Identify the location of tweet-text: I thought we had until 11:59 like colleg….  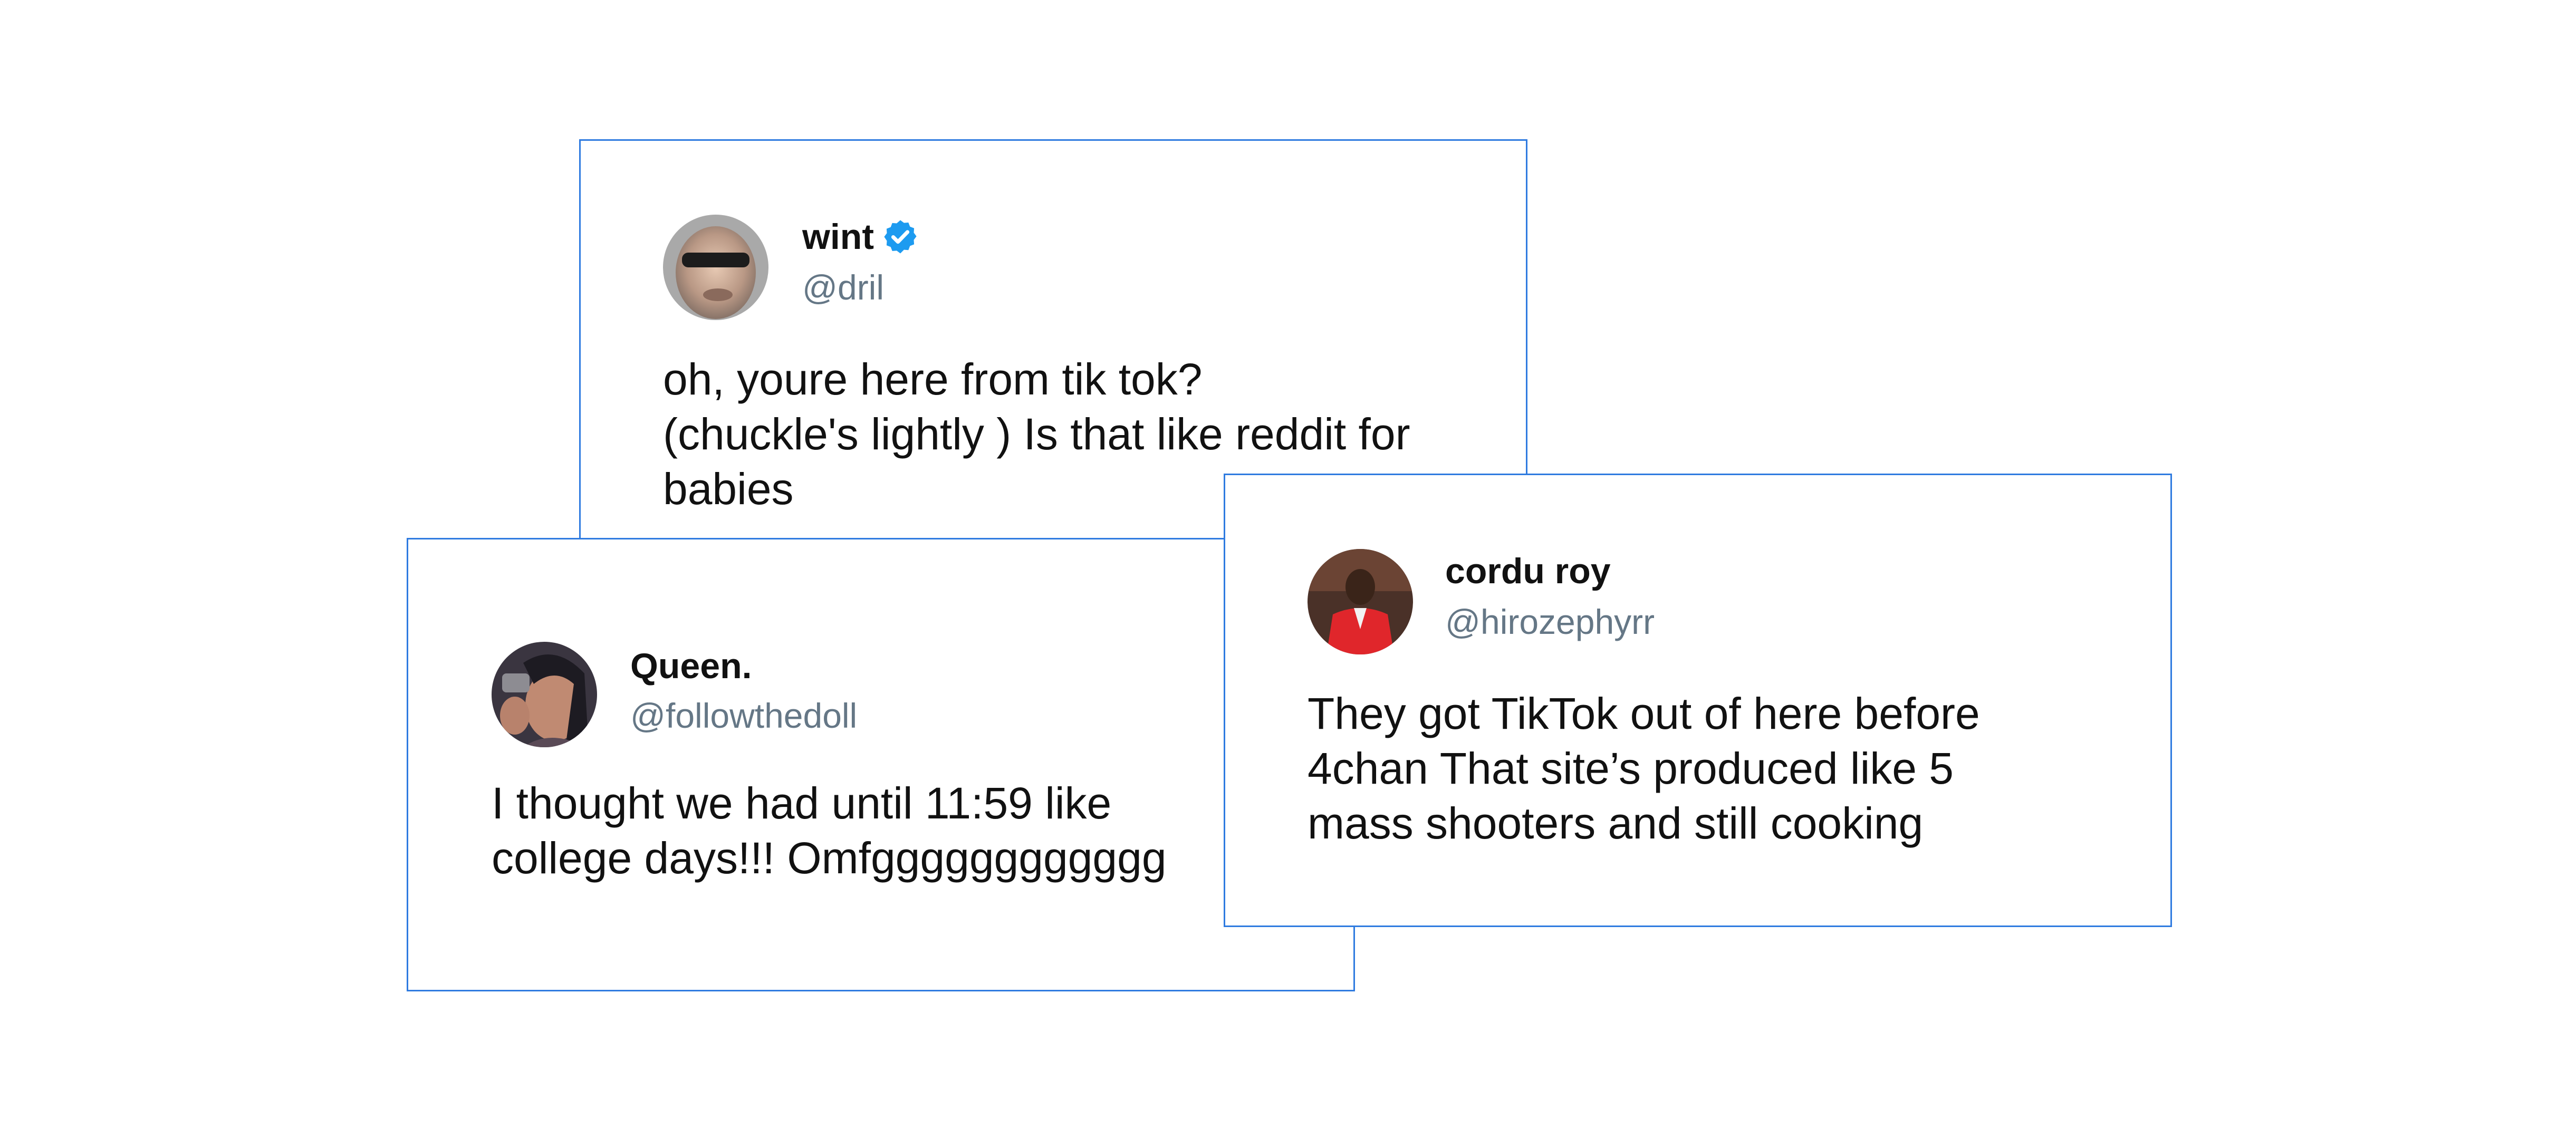
(829, 830).